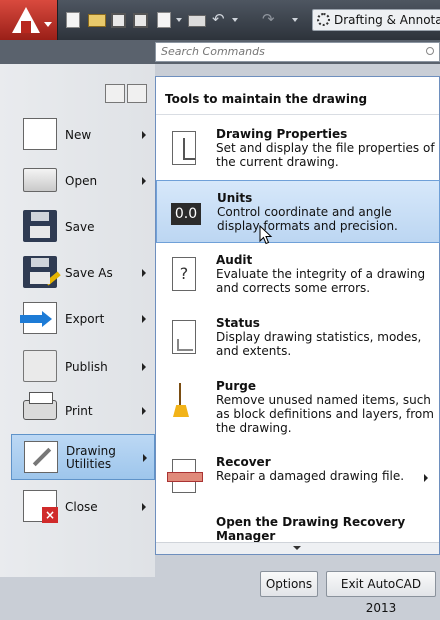 This screenshot has width=440, height=620. I want to click on entry-recover: Recover Repair a damaged drawing file., so click(297, 476).